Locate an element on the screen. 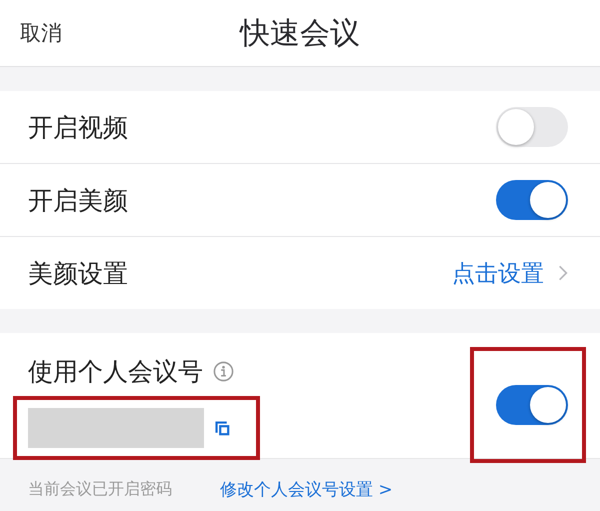 This screenshot has width=600, height=511. info-icon is located at coordinates (223, 371).